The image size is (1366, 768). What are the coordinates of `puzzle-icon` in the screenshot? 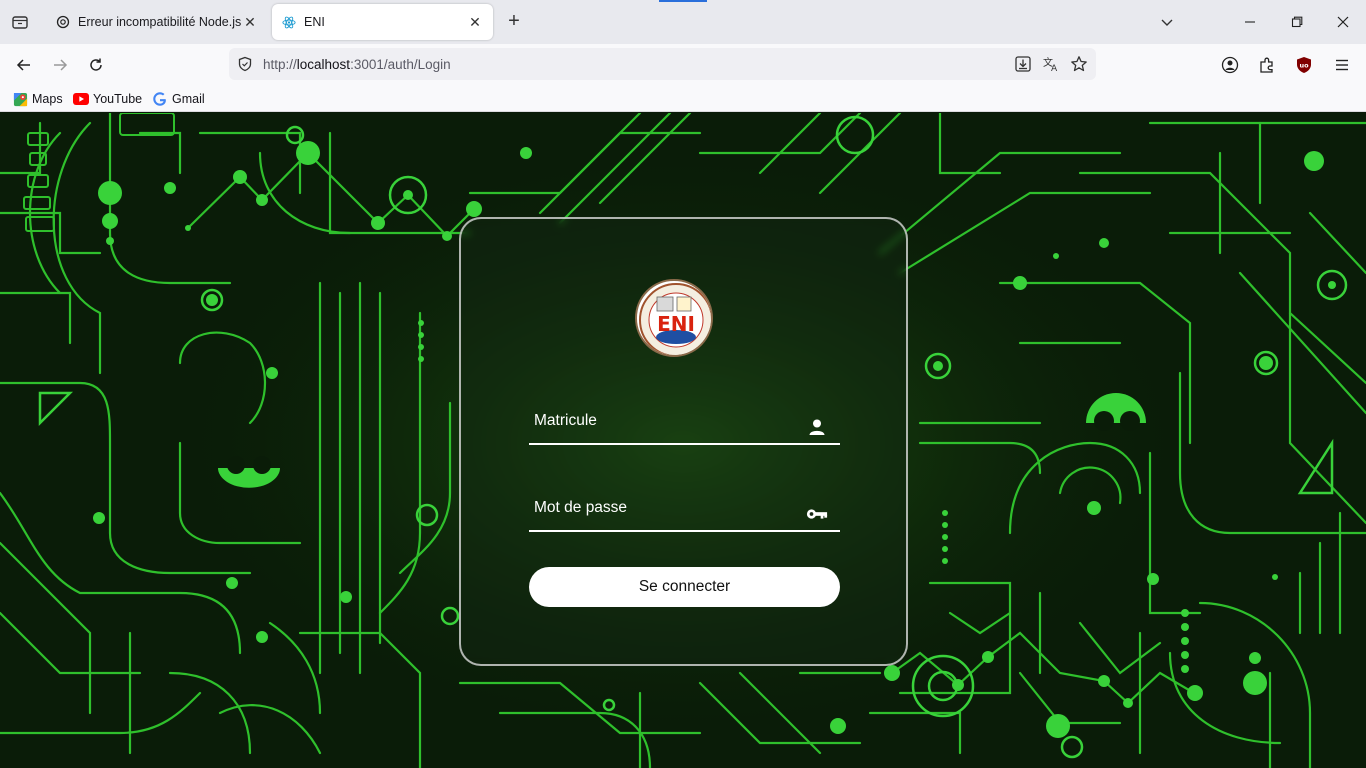 It's located at (1266, 65).